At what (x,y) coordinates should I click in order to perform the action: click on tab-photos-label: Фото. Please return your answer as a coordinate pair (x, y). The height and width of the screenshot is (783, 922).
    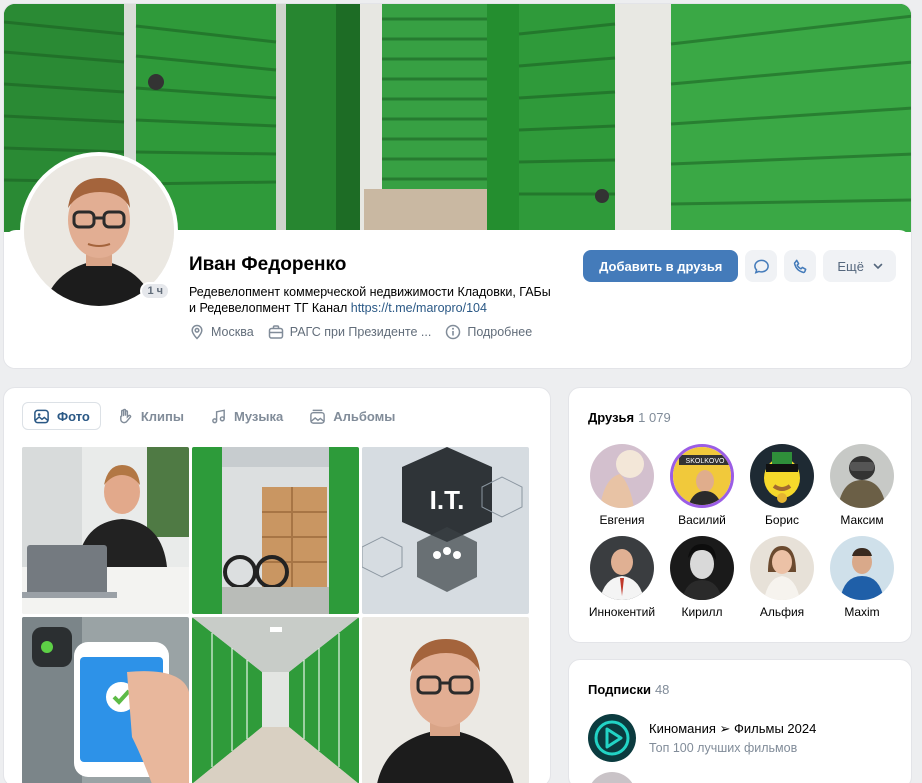
    Looking at the image, I should click on (73, 416).